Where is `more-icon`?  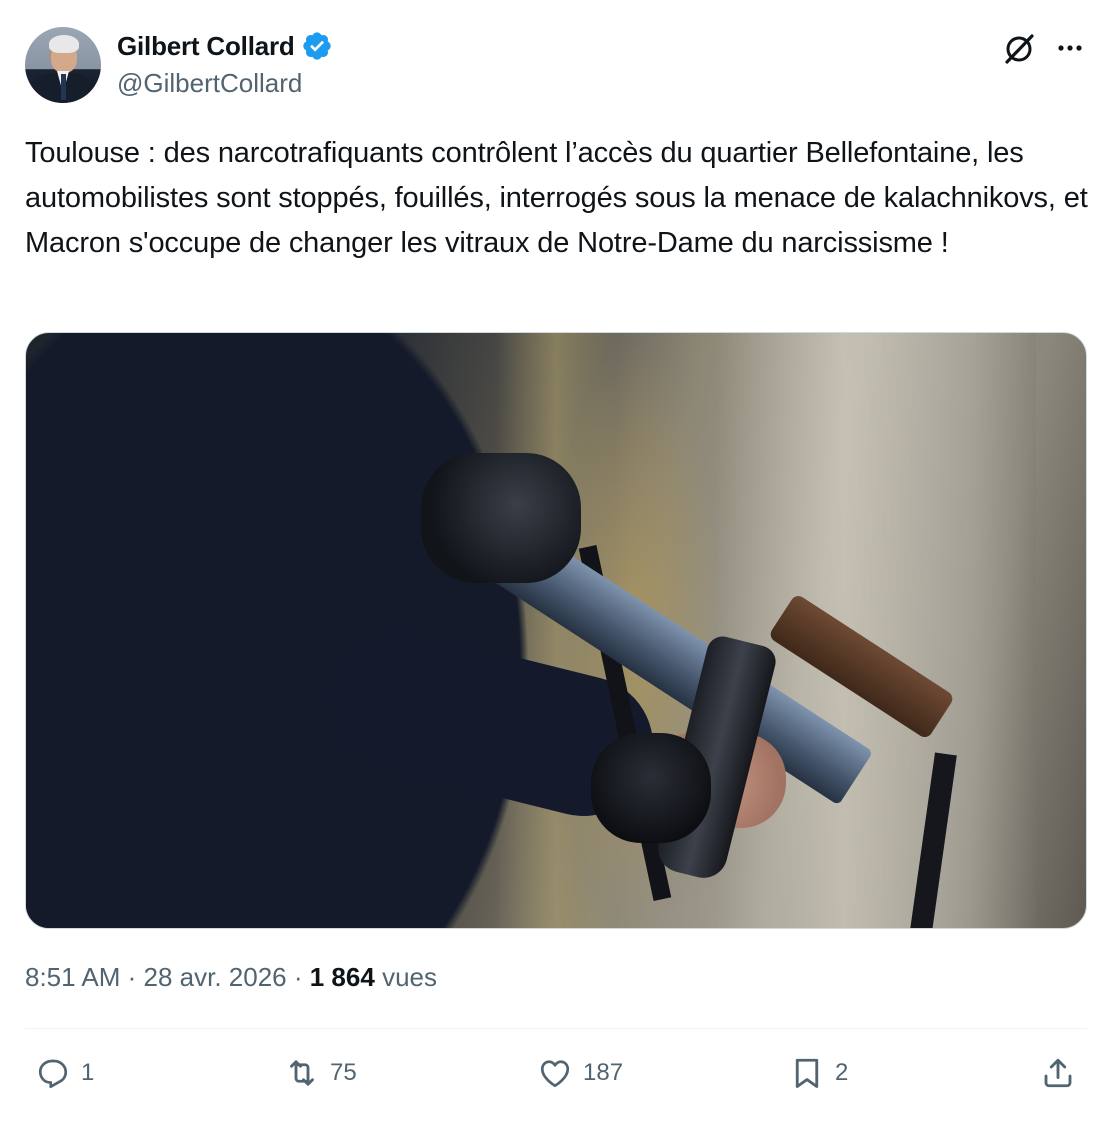 more-icon is located at coordinates (1070, 48).